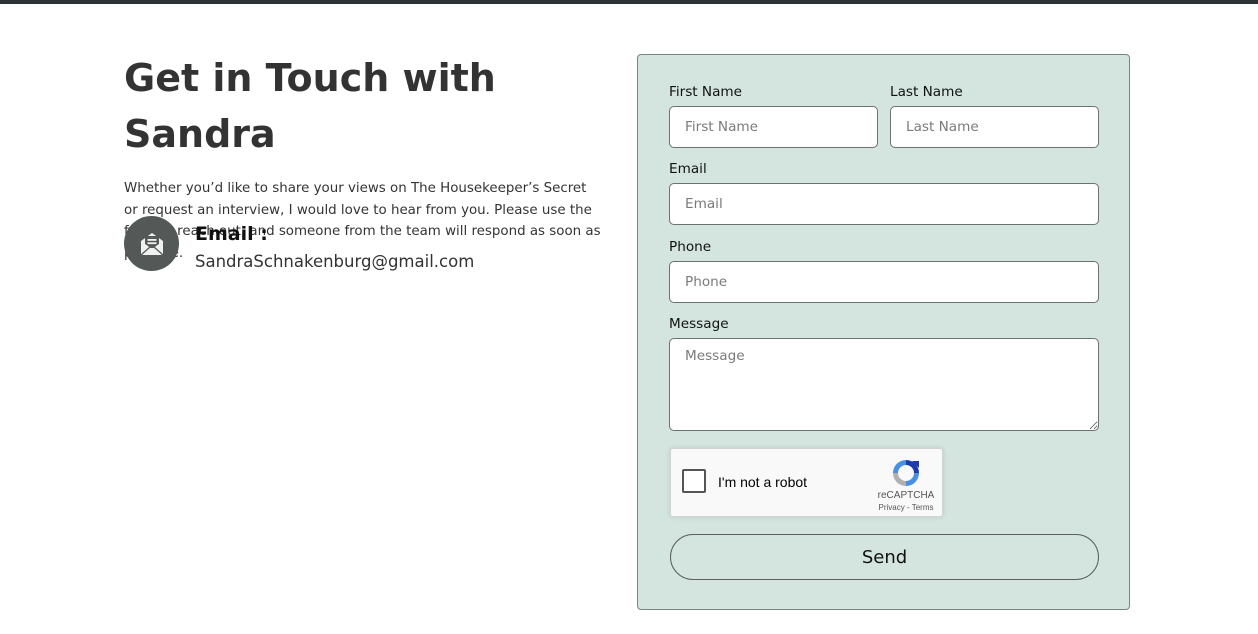 The width and height of the screenshot is (1258, 634). I want to click on recaptcha-privacy-terms-links: Privacy - Terms, so click(906, 507).